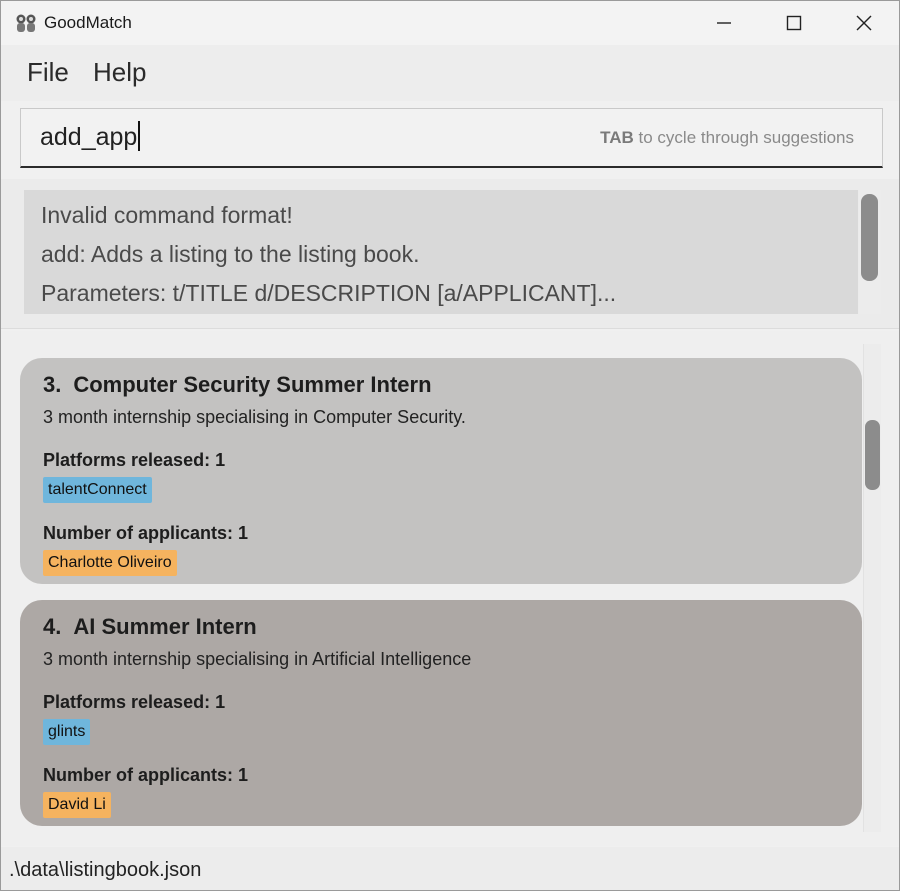 The width and height of the screenshot is (900, 891). What do you see at coordinates (167, 215) in the screenshot?
I see `result-line: Invalid command format!` at bounding box center [167, 215].